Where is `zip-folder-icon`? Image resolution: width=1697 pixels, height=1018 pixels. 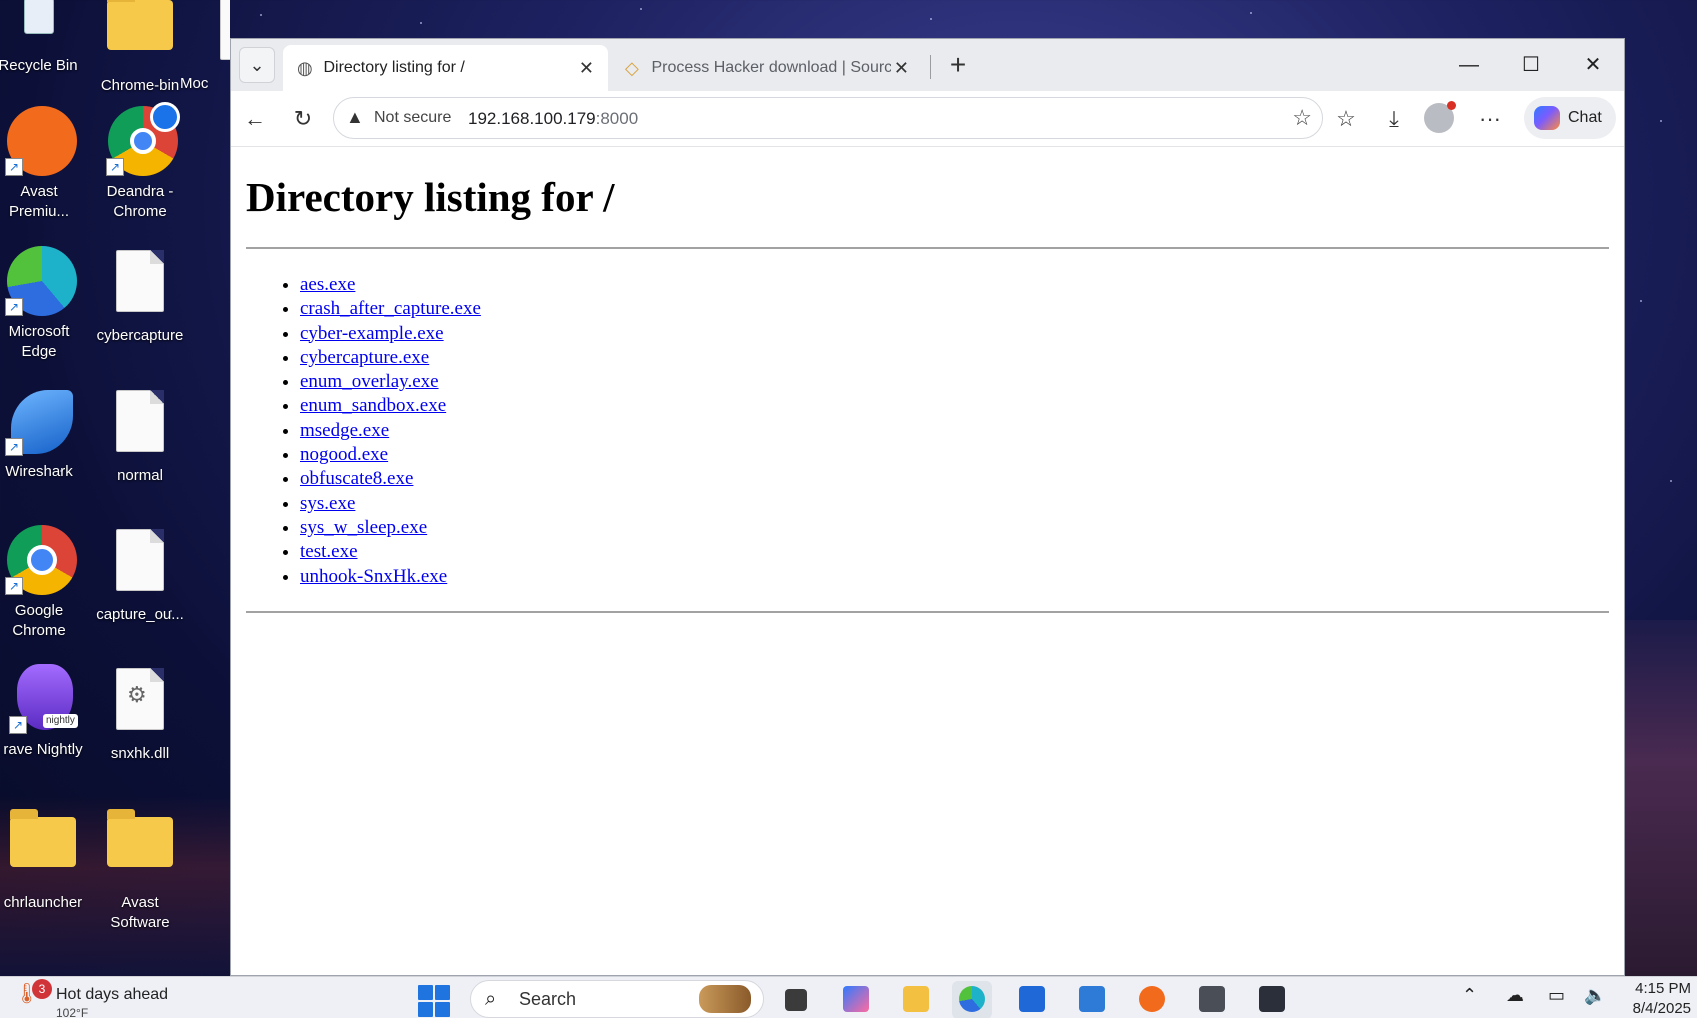
zip-folder-icon is located at coordinates (140, 849).